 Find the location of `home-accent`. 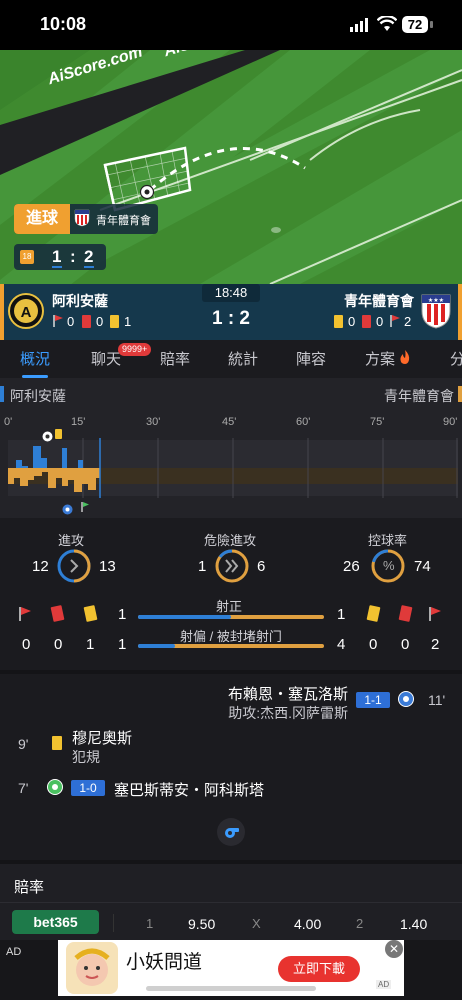

home-accent is located at coordinates (2, 312).